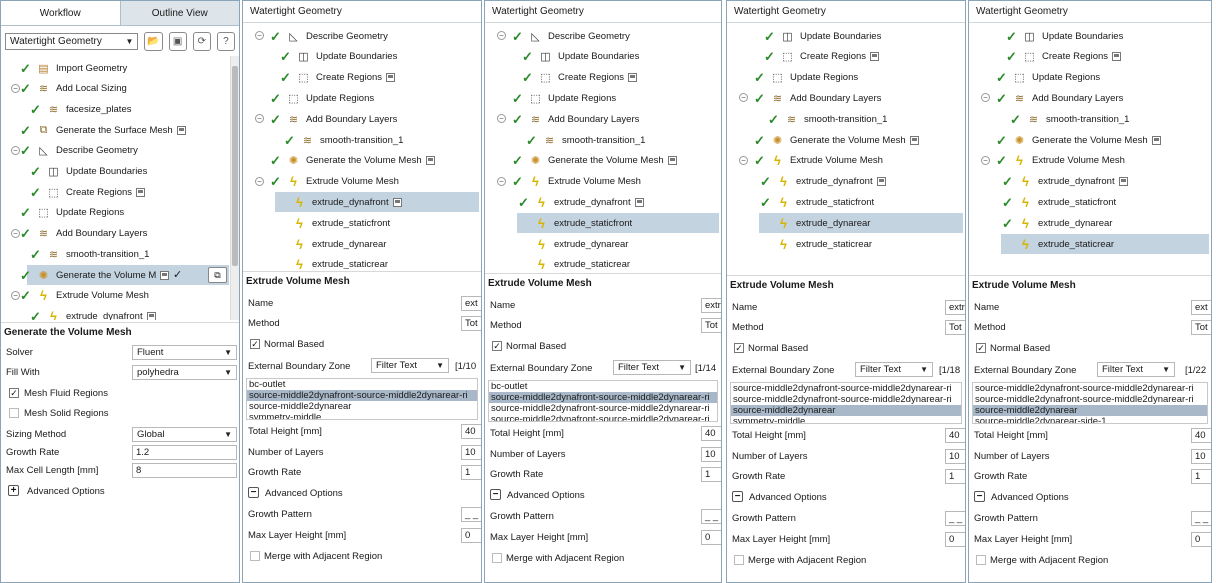 Image resolution: width=1216 pixels, height=583 pixels. Describe the element at coordinates (14, 413) in the screenshot. I see `mesh-solid-checkbox` at that location.